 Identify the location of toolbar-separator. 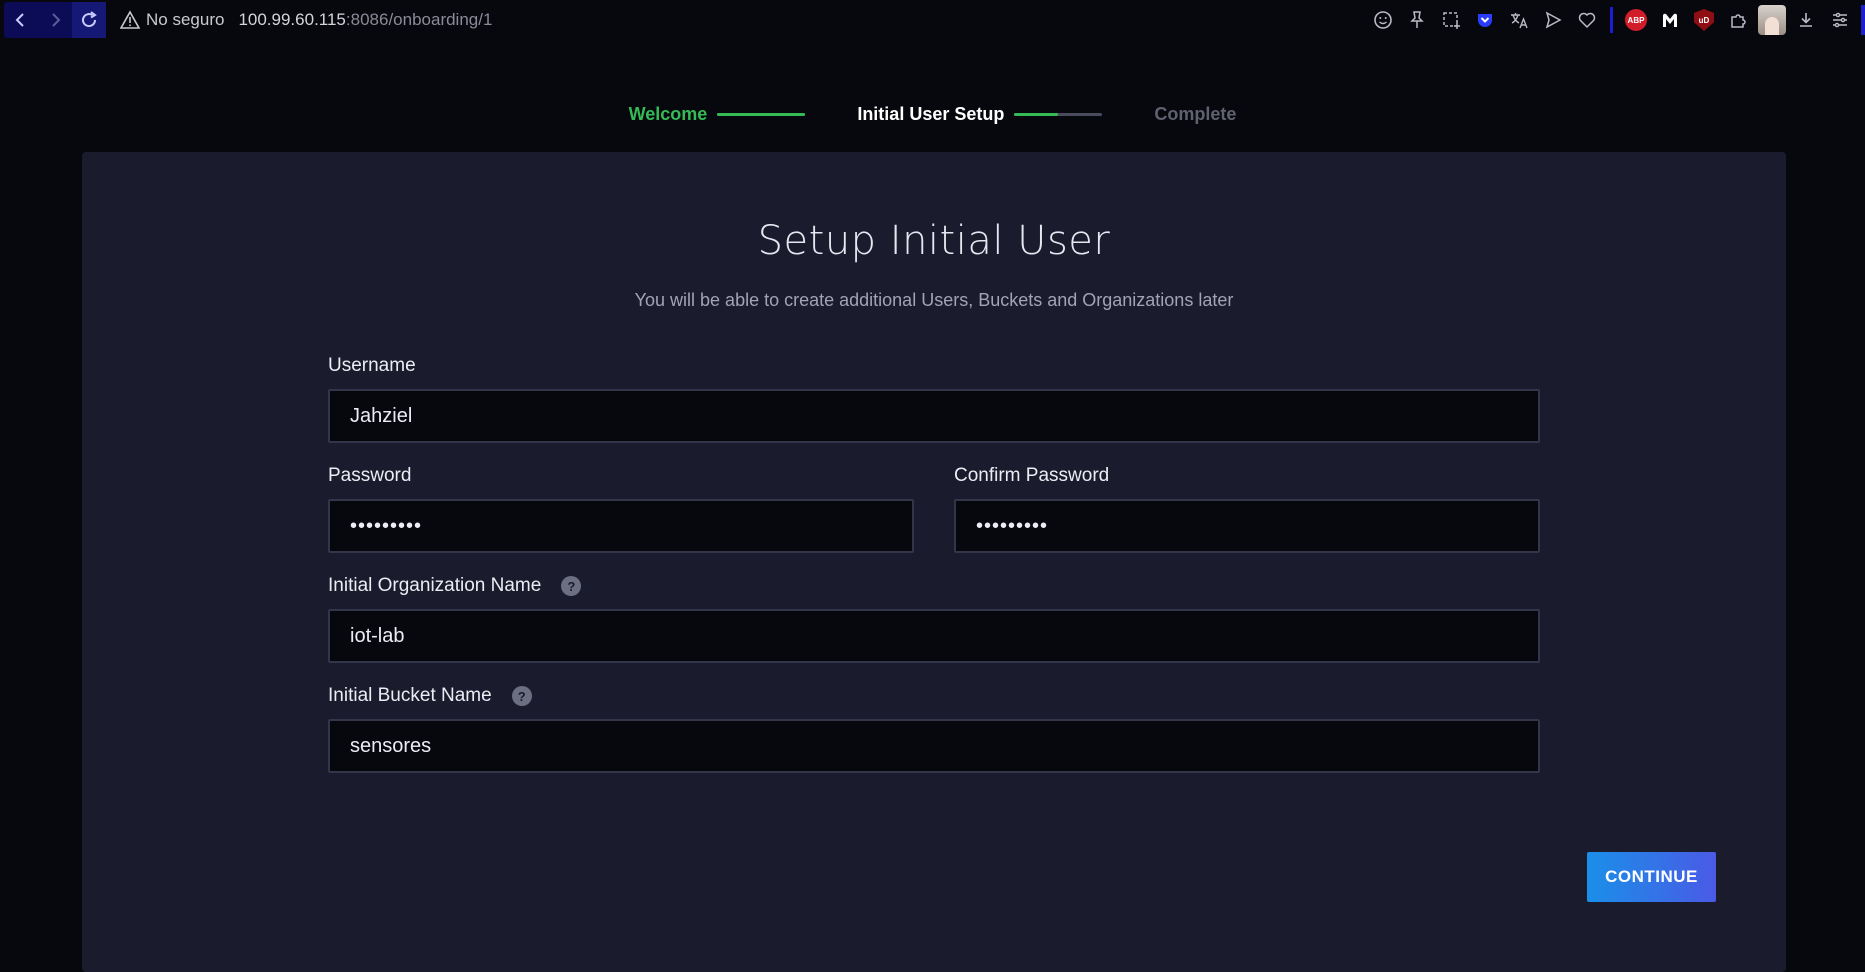
(1611, 20).